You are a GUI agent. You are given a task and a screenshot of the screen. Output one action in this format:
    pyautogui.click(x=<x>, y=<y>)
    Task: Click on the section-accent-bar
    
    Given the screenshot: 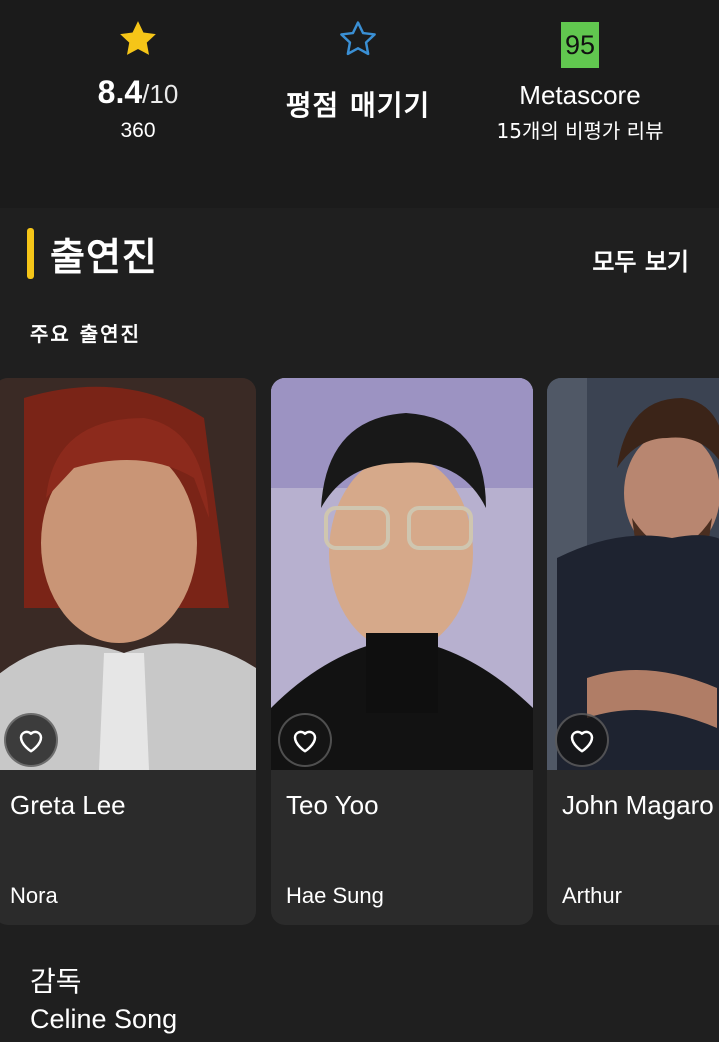 What is the action you would take?
    pyautogui.click(x=30, y=253)
    